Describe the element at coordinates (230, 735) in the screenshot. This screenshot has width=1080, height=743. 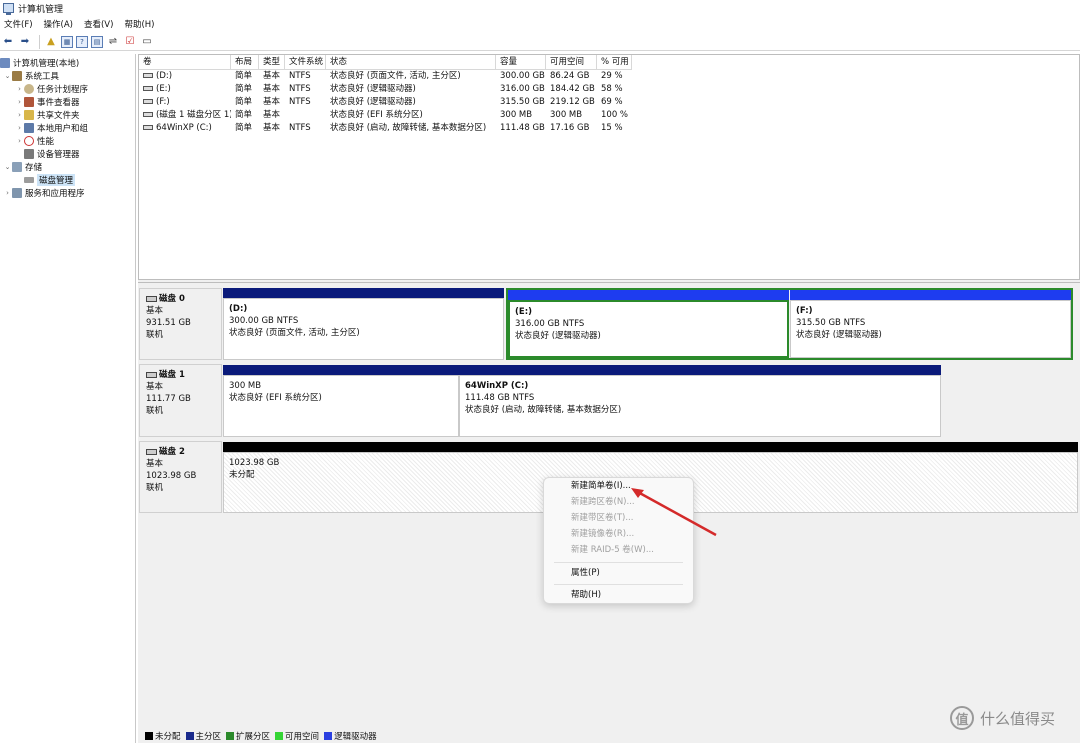
I see `legend-swatch-extended` at that location.